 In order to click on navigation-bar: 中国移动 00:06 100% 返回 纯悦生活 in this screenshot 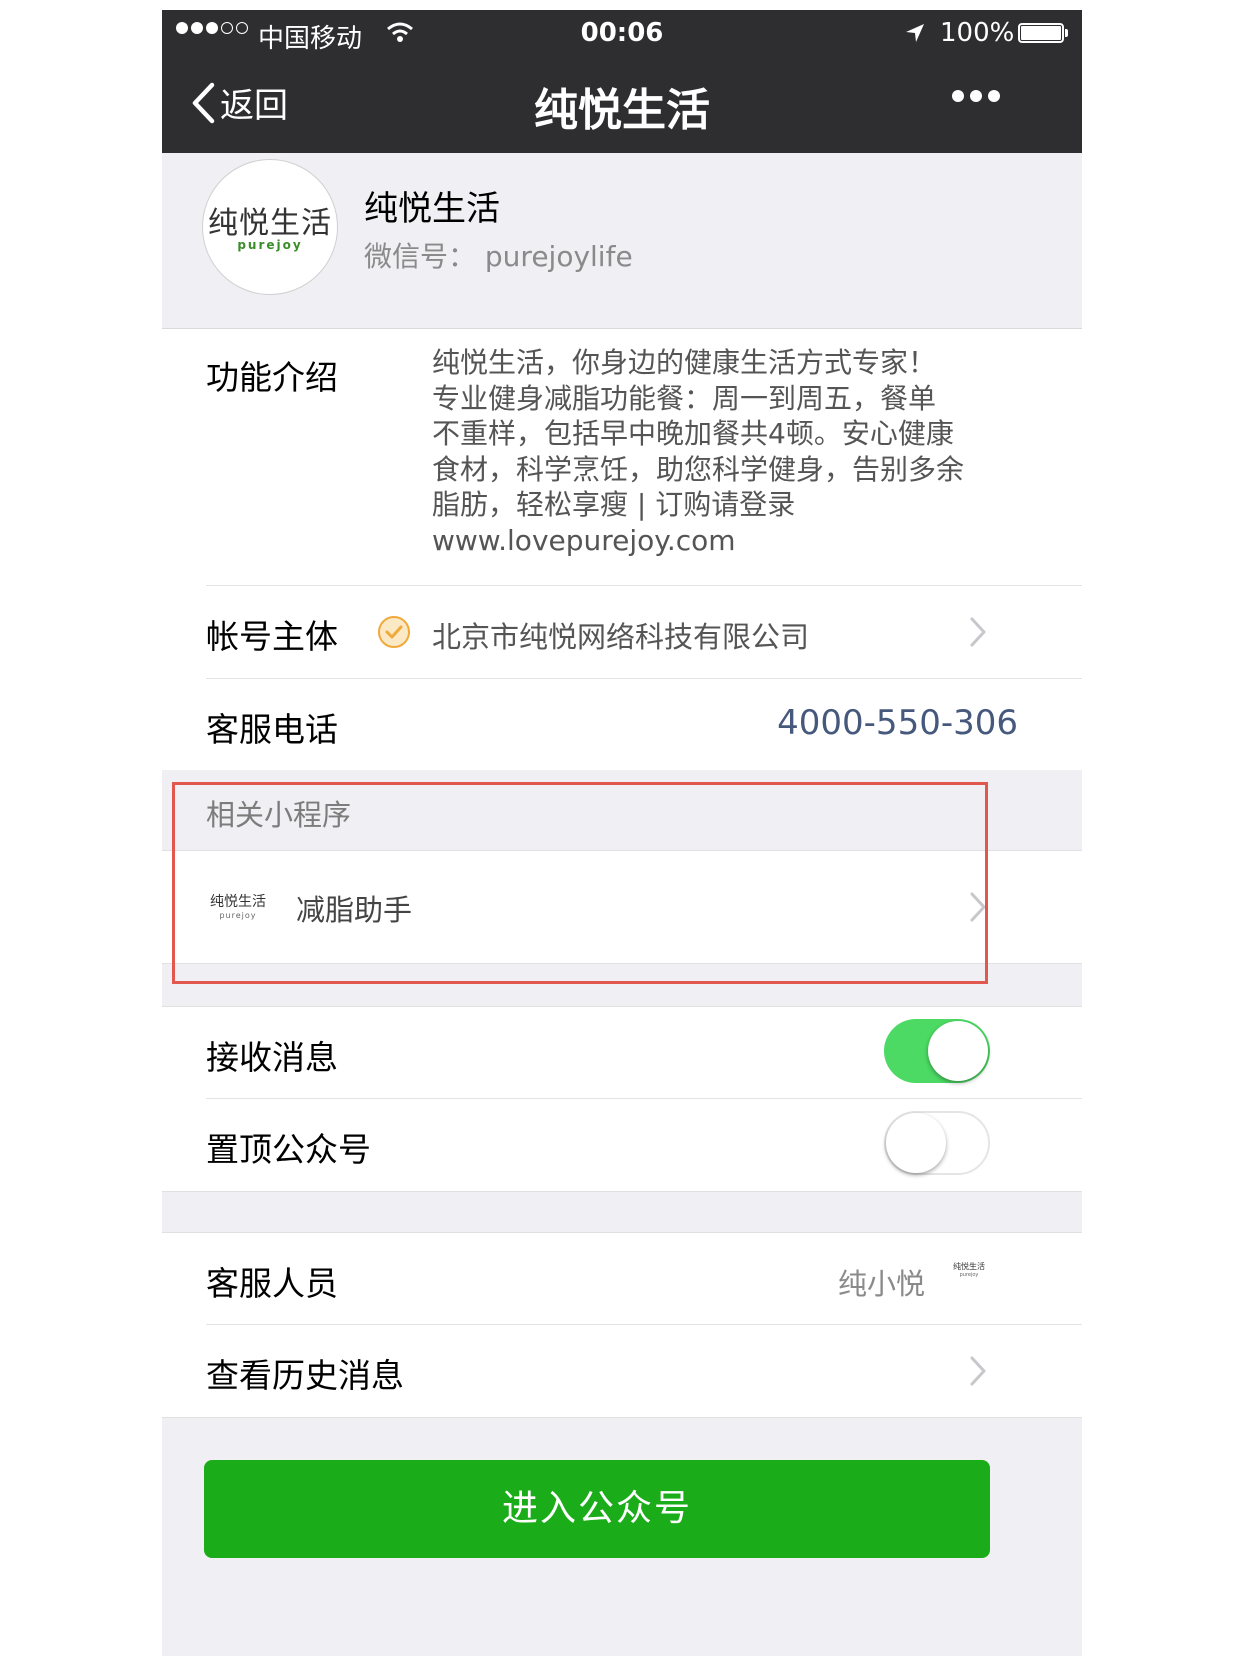, I will do `click(622, 81)`.